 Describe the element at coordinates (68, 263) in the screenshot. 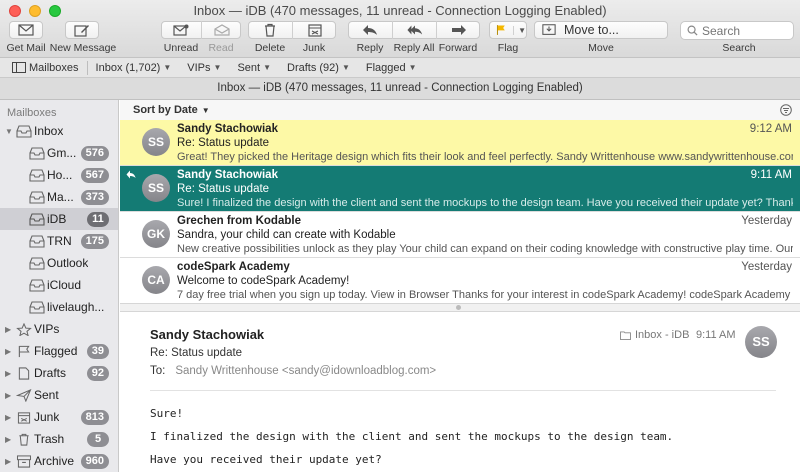

I see `sidebar-item-label: Outlook` at that location.